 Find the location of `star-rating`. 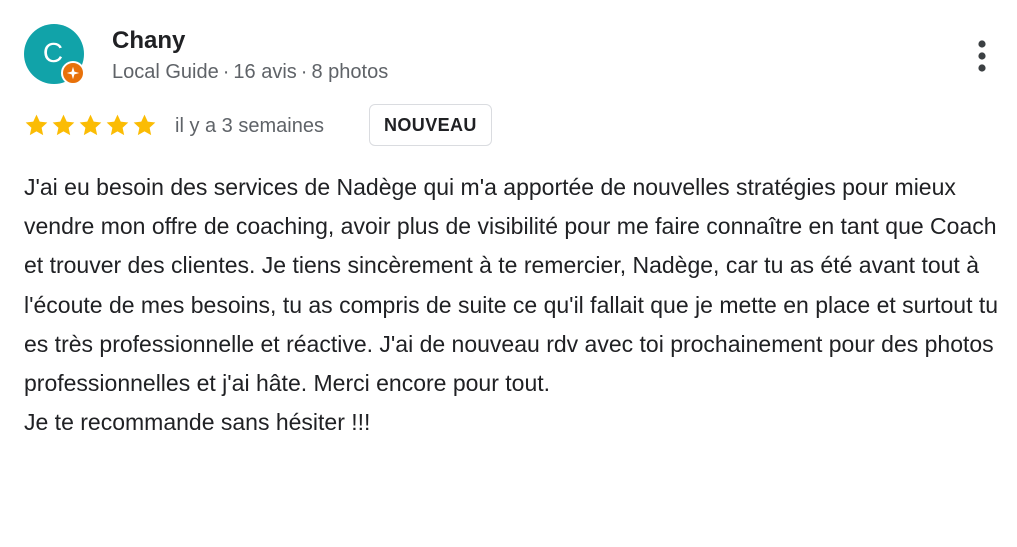

star-rating is located at coordinates (90, 125).